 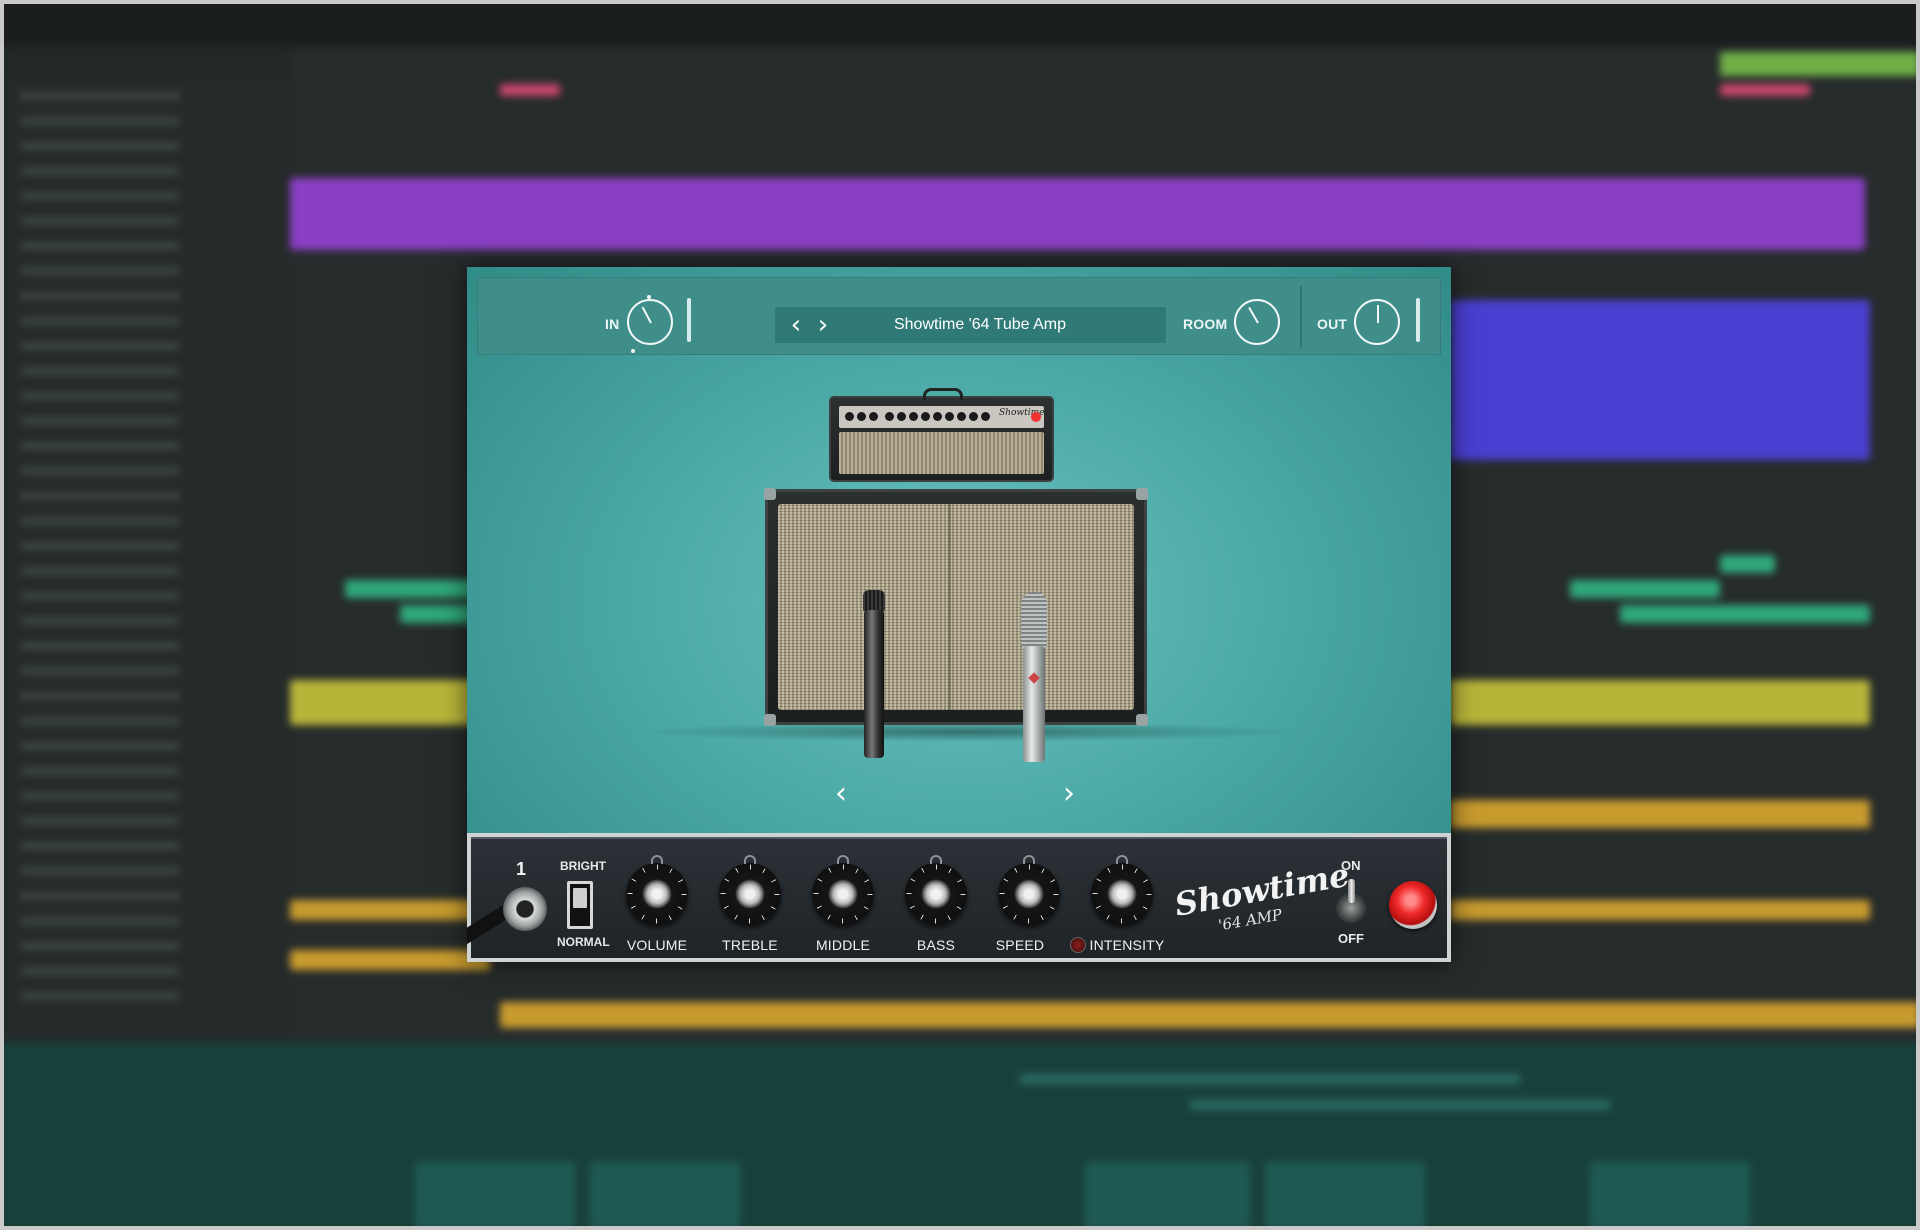 I want to click on speaker-cabinet-image, so click(x=956, y=607).